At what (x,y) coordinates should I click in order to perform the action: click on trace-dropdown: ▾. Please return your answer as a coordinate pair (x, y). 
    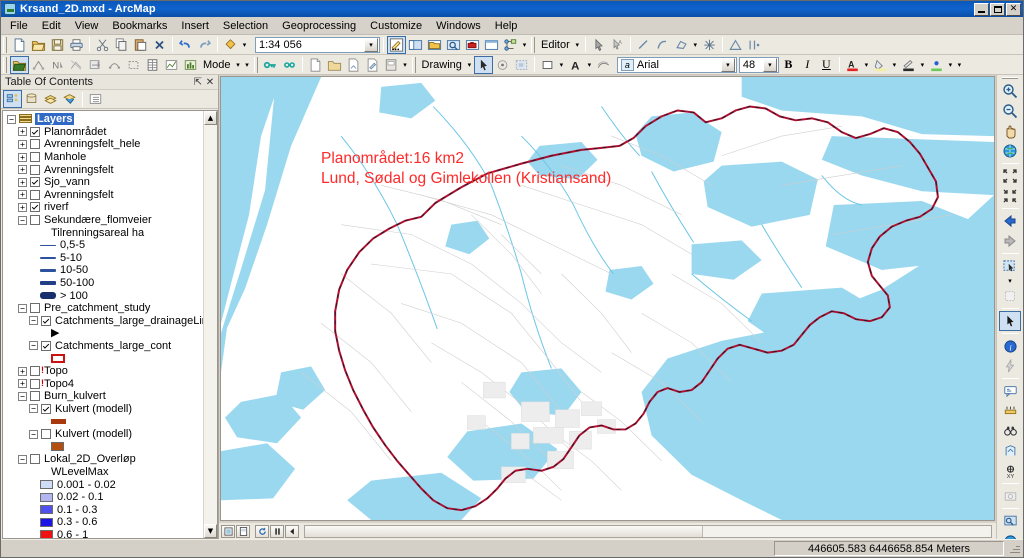
    Looking at the image, I should click on (695, 45).